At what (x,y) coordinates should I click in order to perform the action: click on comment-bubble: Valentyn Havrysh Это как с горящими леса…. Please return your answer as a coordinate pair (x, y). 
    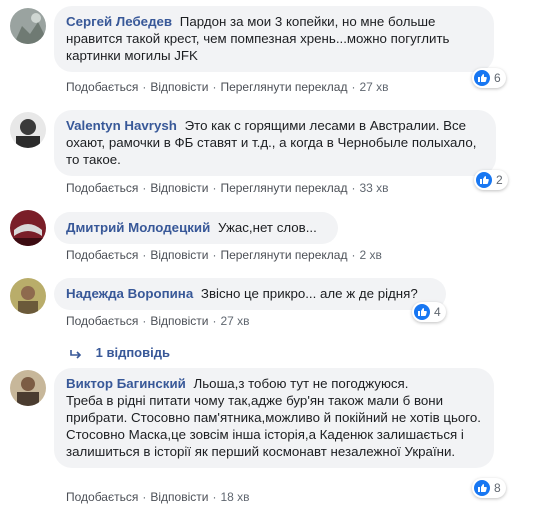
    Looking at the image, I should click on (275, 143).